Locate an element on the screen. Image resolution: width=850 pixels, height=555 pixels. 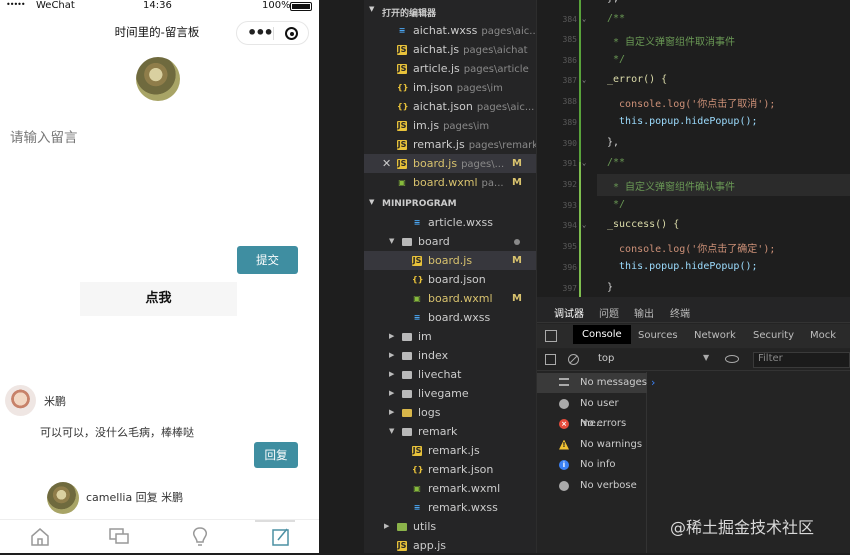
open-editor-item: JS remark.js pages\remark is located at coordinates (450, 144).